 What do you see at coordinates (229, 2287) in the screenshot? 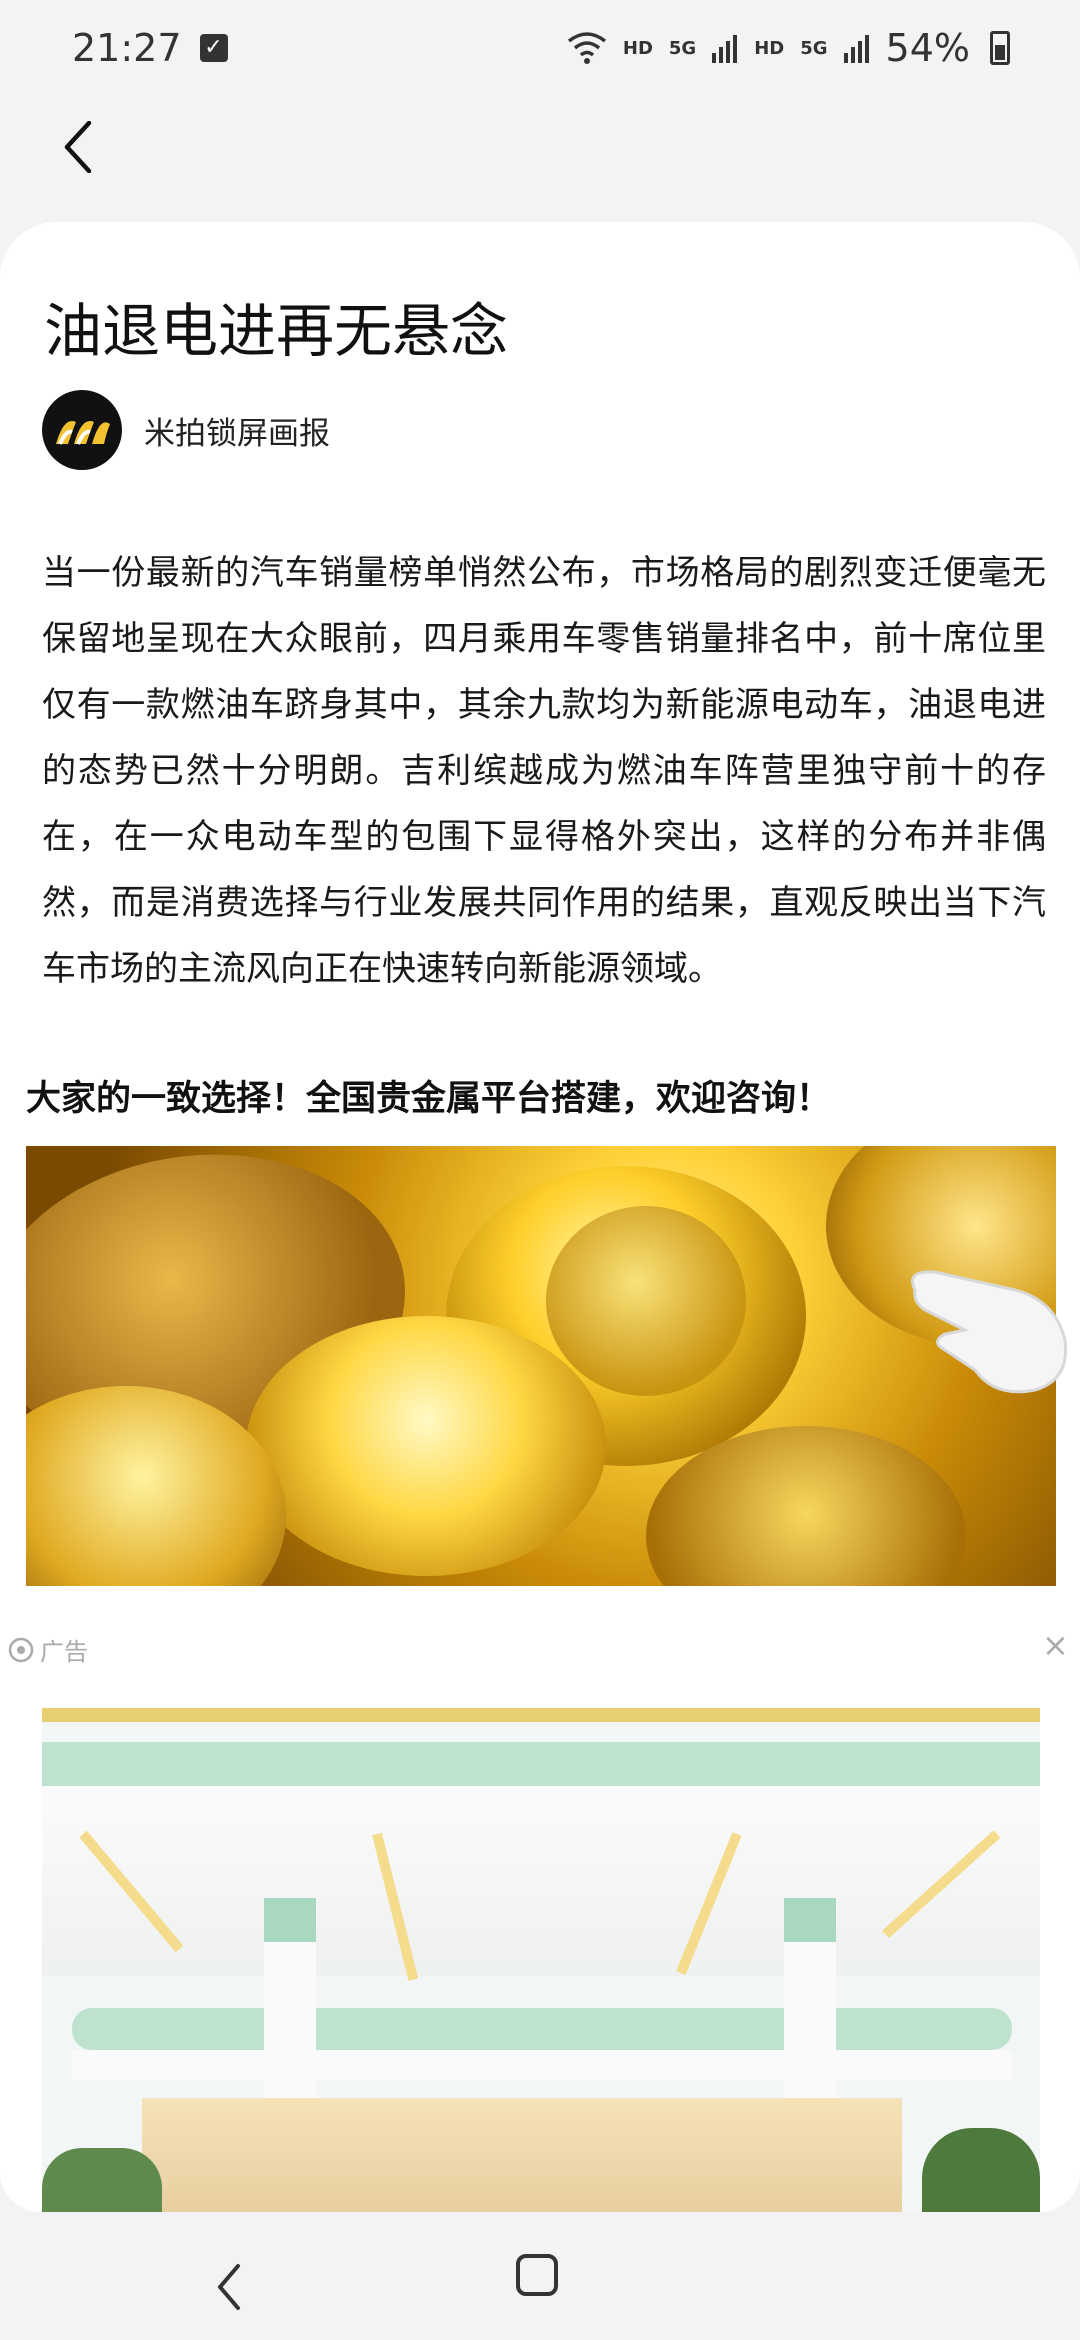
I see `nav-back-icon` at bounding box center [229, 2287].